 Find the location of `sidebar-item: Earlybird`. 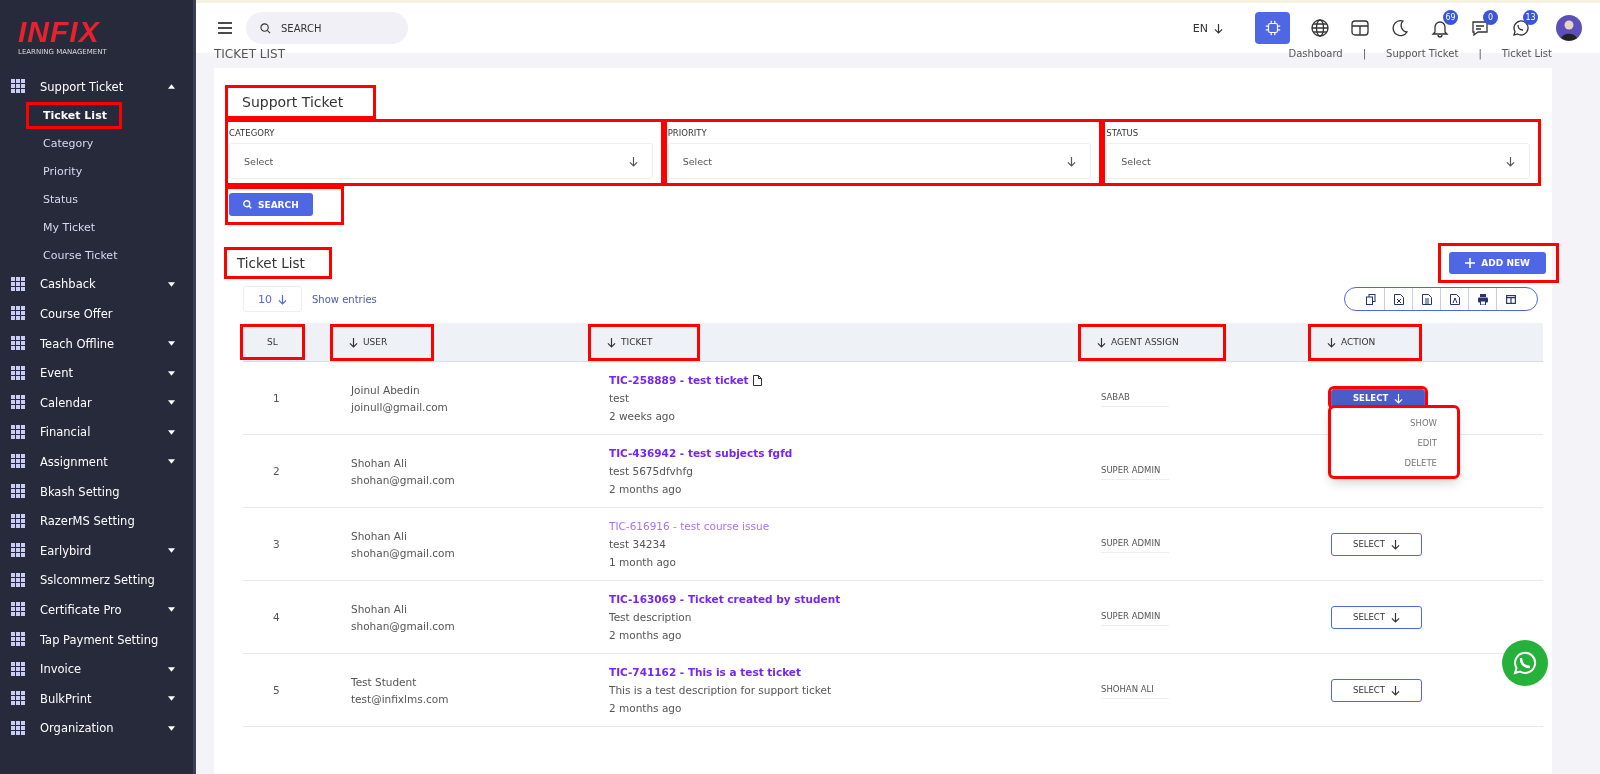

sidebar-item: Earlybird is located at coordinates (96, 550).